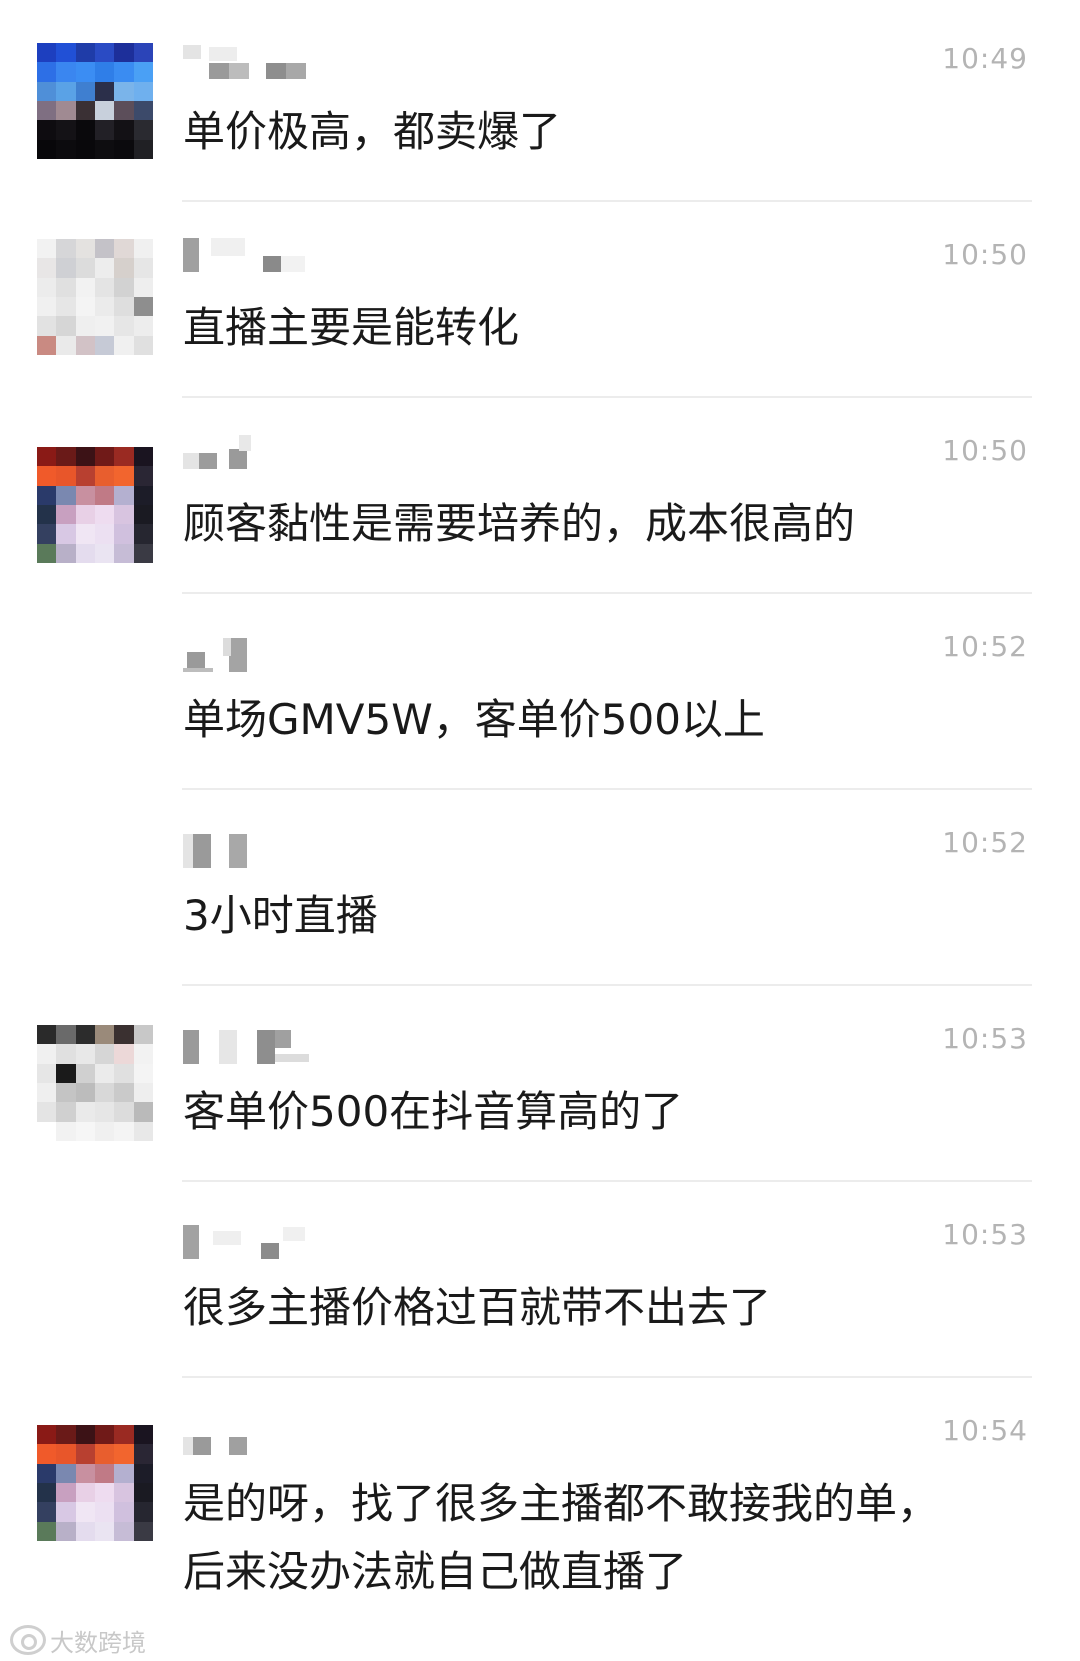 This screenshot has width=1080, height=1661. What do you see at coordinates (519, 523) in the screenshot?
I see `message-text: 顾客黏性是需要培养的，成本很高的` at bounding box center [519, 523].